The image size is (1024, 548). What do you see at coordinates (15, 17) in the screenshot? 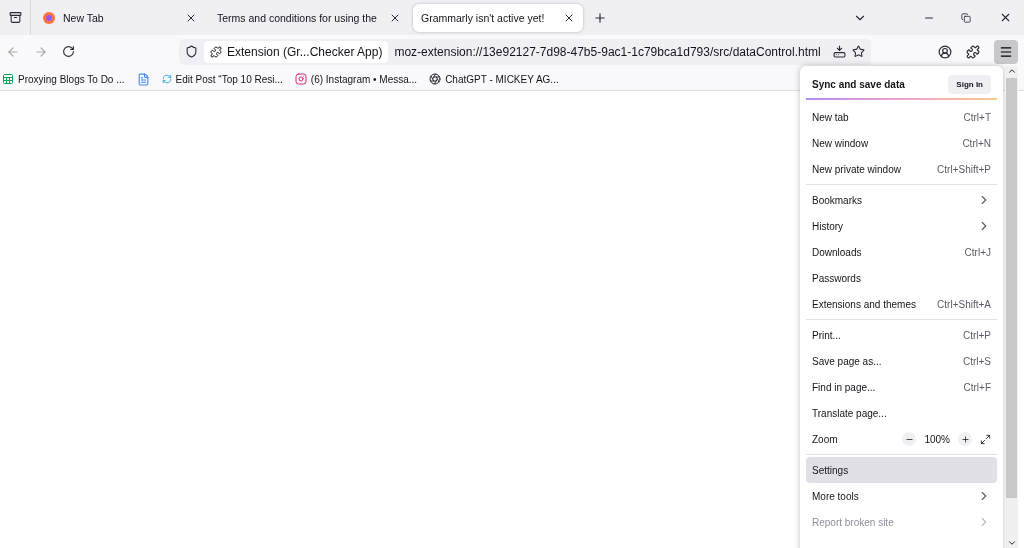
I see `tab-list-icon` at bounding box center [15, 17].